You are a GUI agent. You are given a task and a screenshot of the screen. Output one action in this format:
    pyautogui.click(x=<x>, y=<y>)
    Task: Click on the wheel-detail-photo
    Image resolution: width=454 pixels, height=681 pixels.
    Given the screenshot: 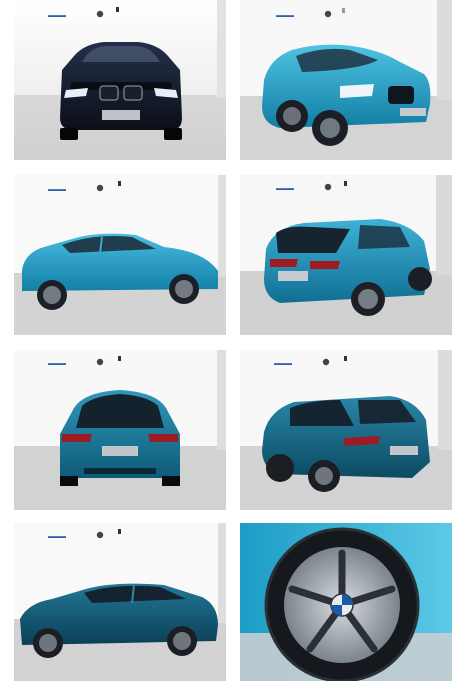 What is the action you would take?
    pyautogui.click(x=346, y=602)
    